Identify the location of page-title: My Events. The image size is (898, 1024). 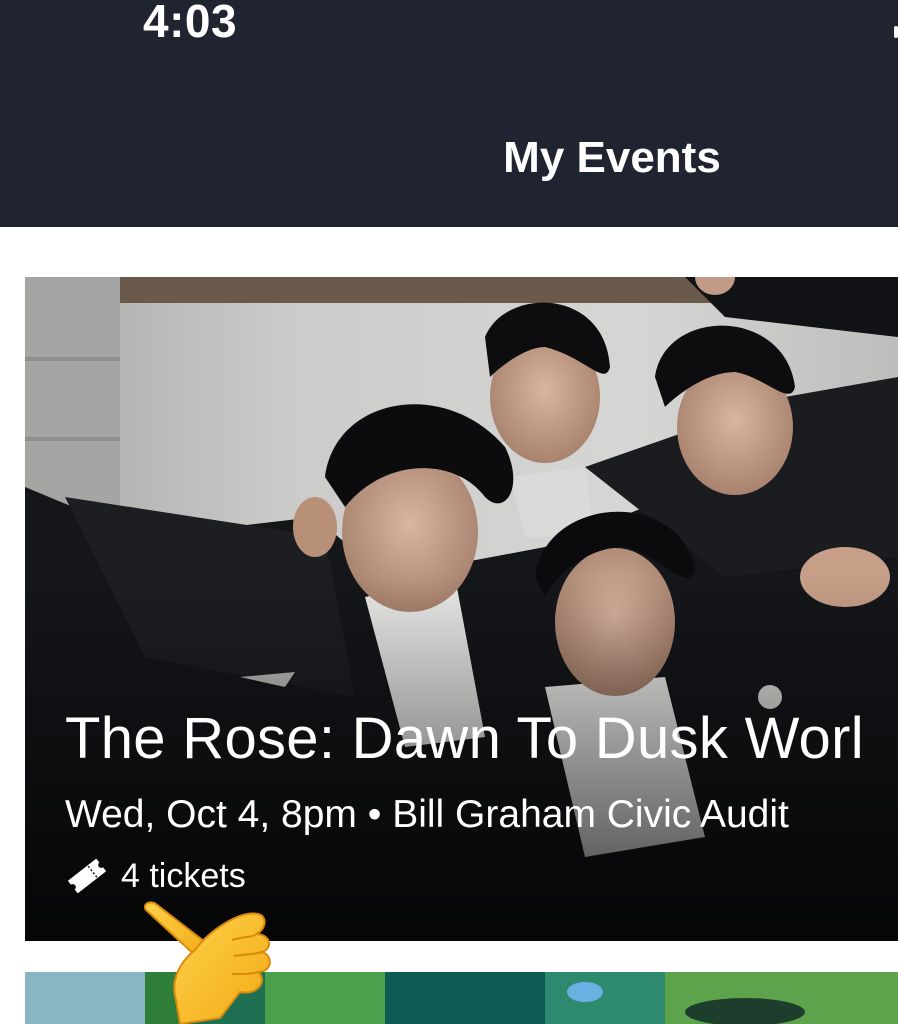
(612, 157).